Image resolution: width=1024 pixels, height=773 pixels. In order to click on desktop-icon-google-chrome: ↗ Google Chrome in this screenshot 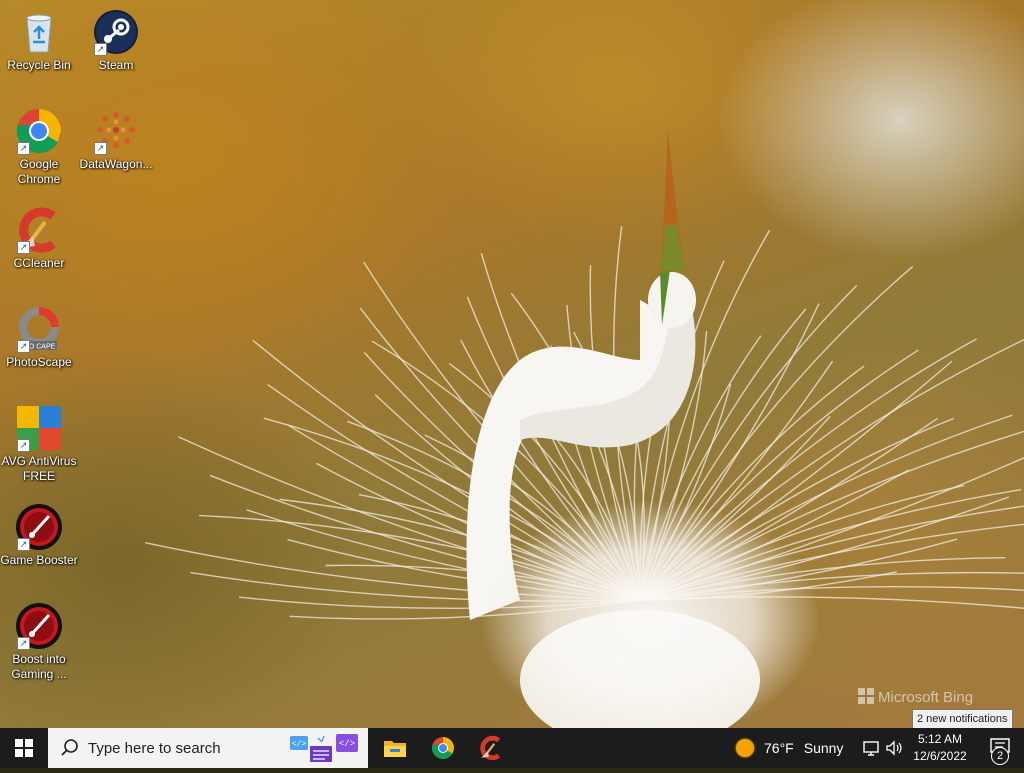, I will do `click(39, 147)`.